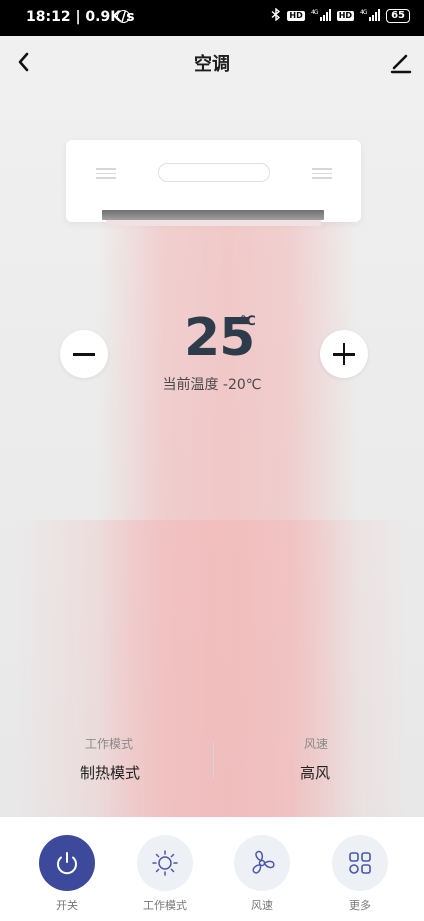 This screenshot has height=921, width=424. I want to click on work-mode-button, so click(165, 863).